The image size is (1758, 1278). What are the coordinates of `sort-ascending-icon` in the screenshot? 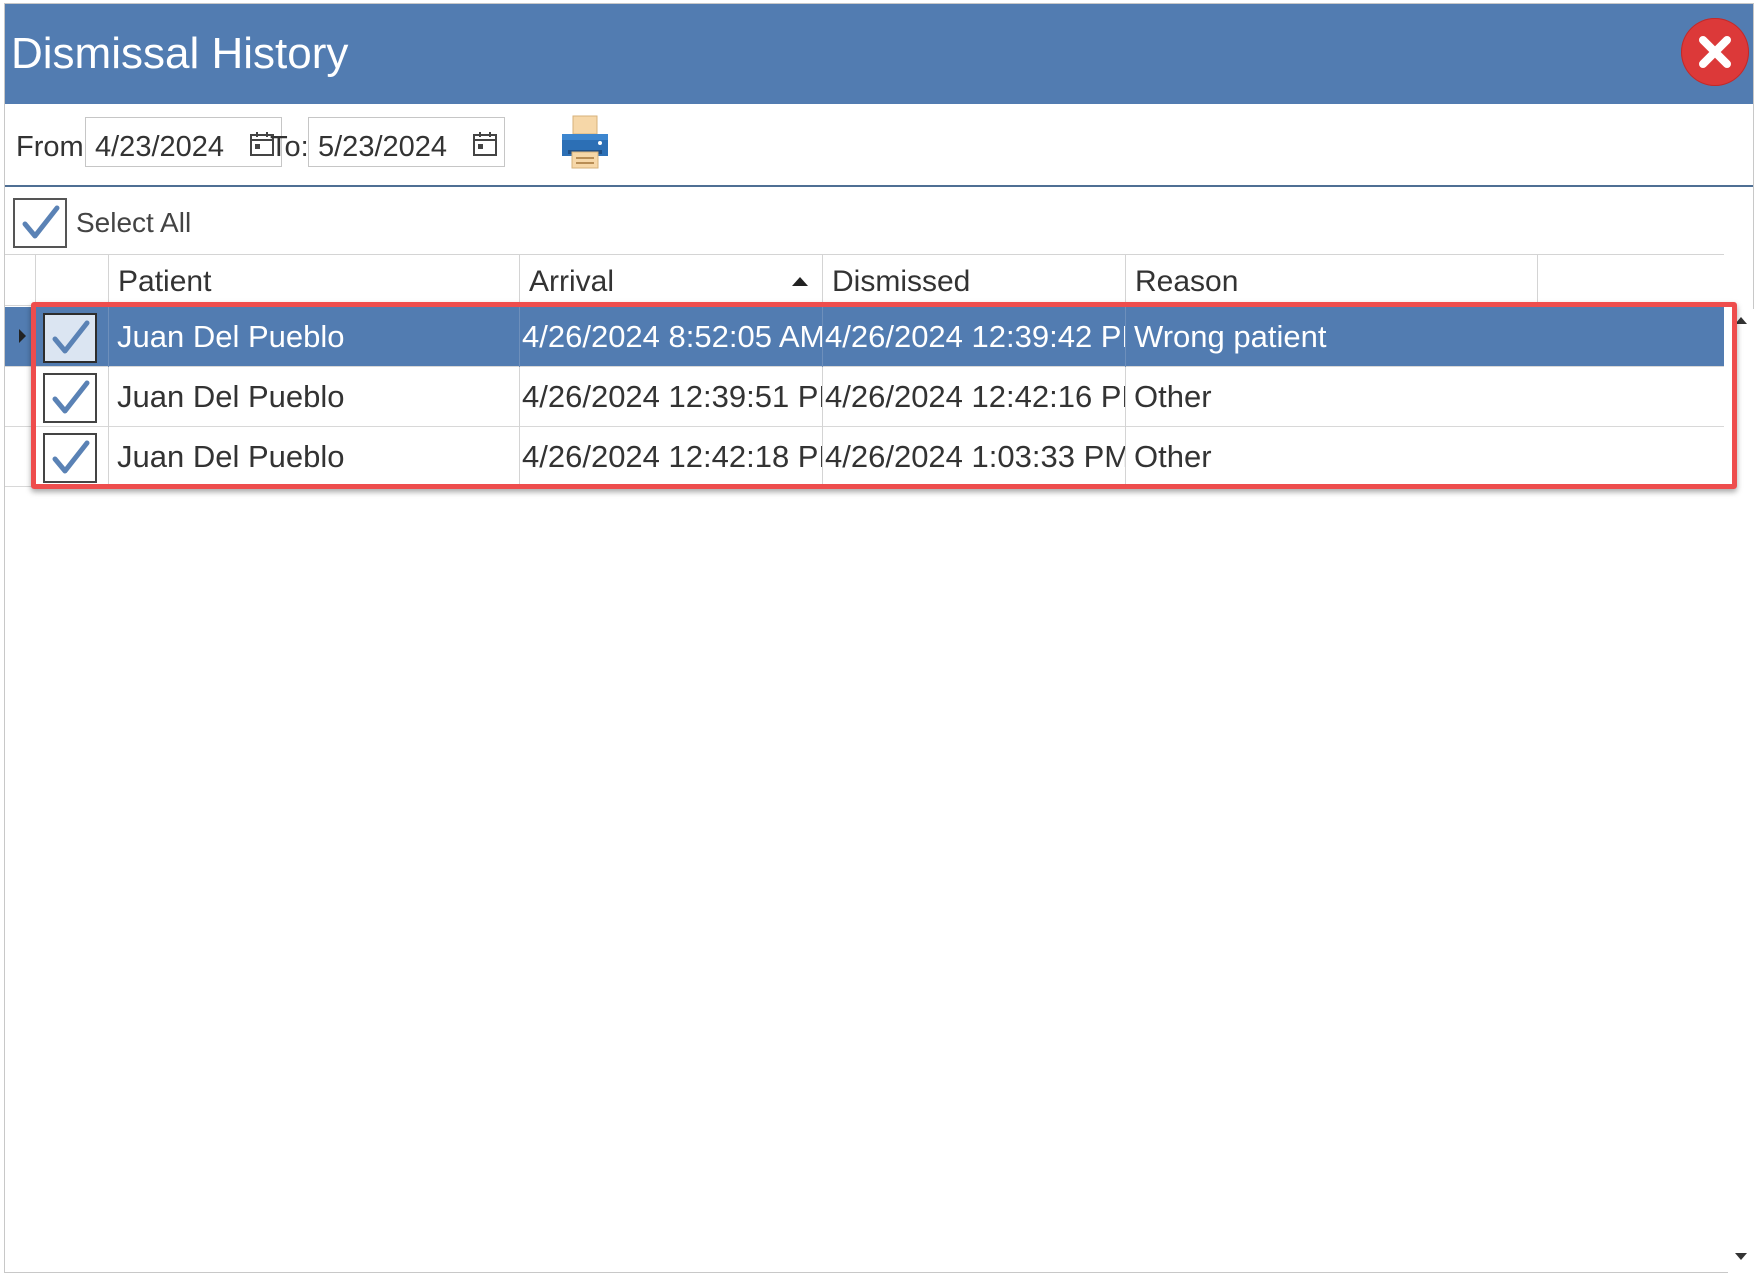 It's located at (800, 281).